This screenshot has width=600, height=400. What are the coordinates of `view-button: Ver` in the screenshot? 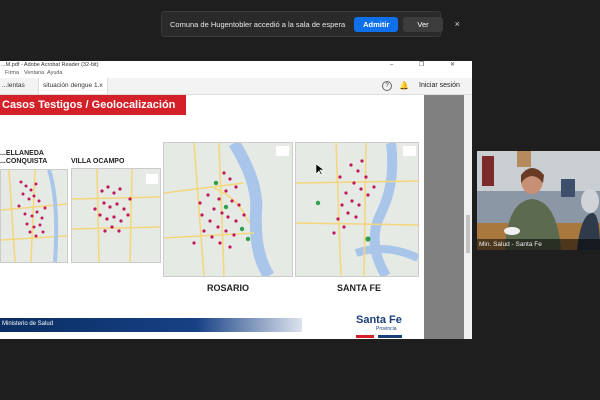 It's located at (423, 24).